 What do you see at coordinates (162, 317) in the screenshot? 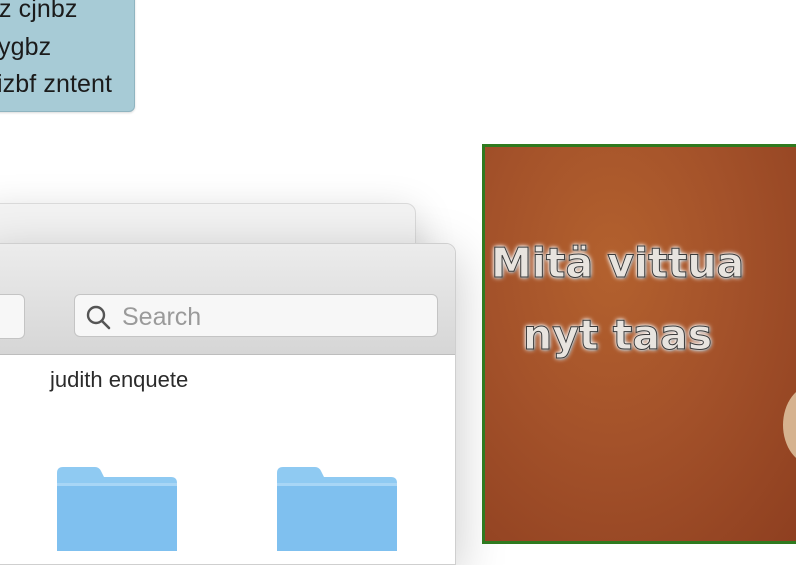
I see `search-placeholder: Search` at bounding box center [162, 317].